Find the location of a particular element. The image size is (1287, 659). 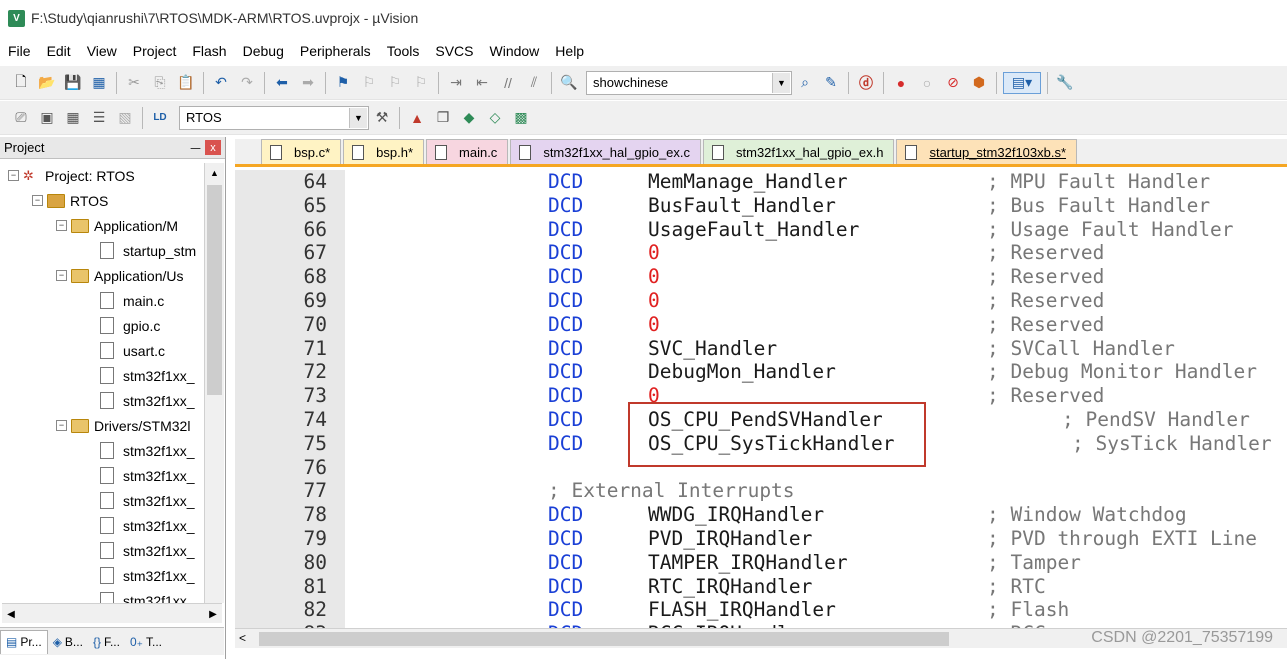

manage-project-items-icon: ▲ is located at coordinates (417, 118).